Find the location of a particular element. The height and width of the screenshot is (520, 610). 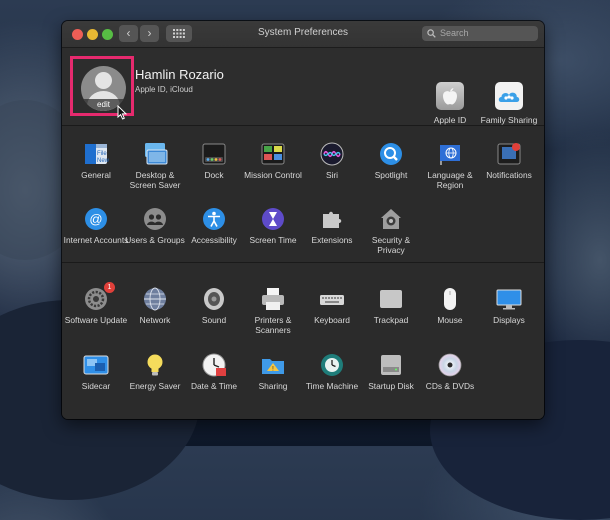

pref-mouse: Mouse is located at coordinates (450, 305).